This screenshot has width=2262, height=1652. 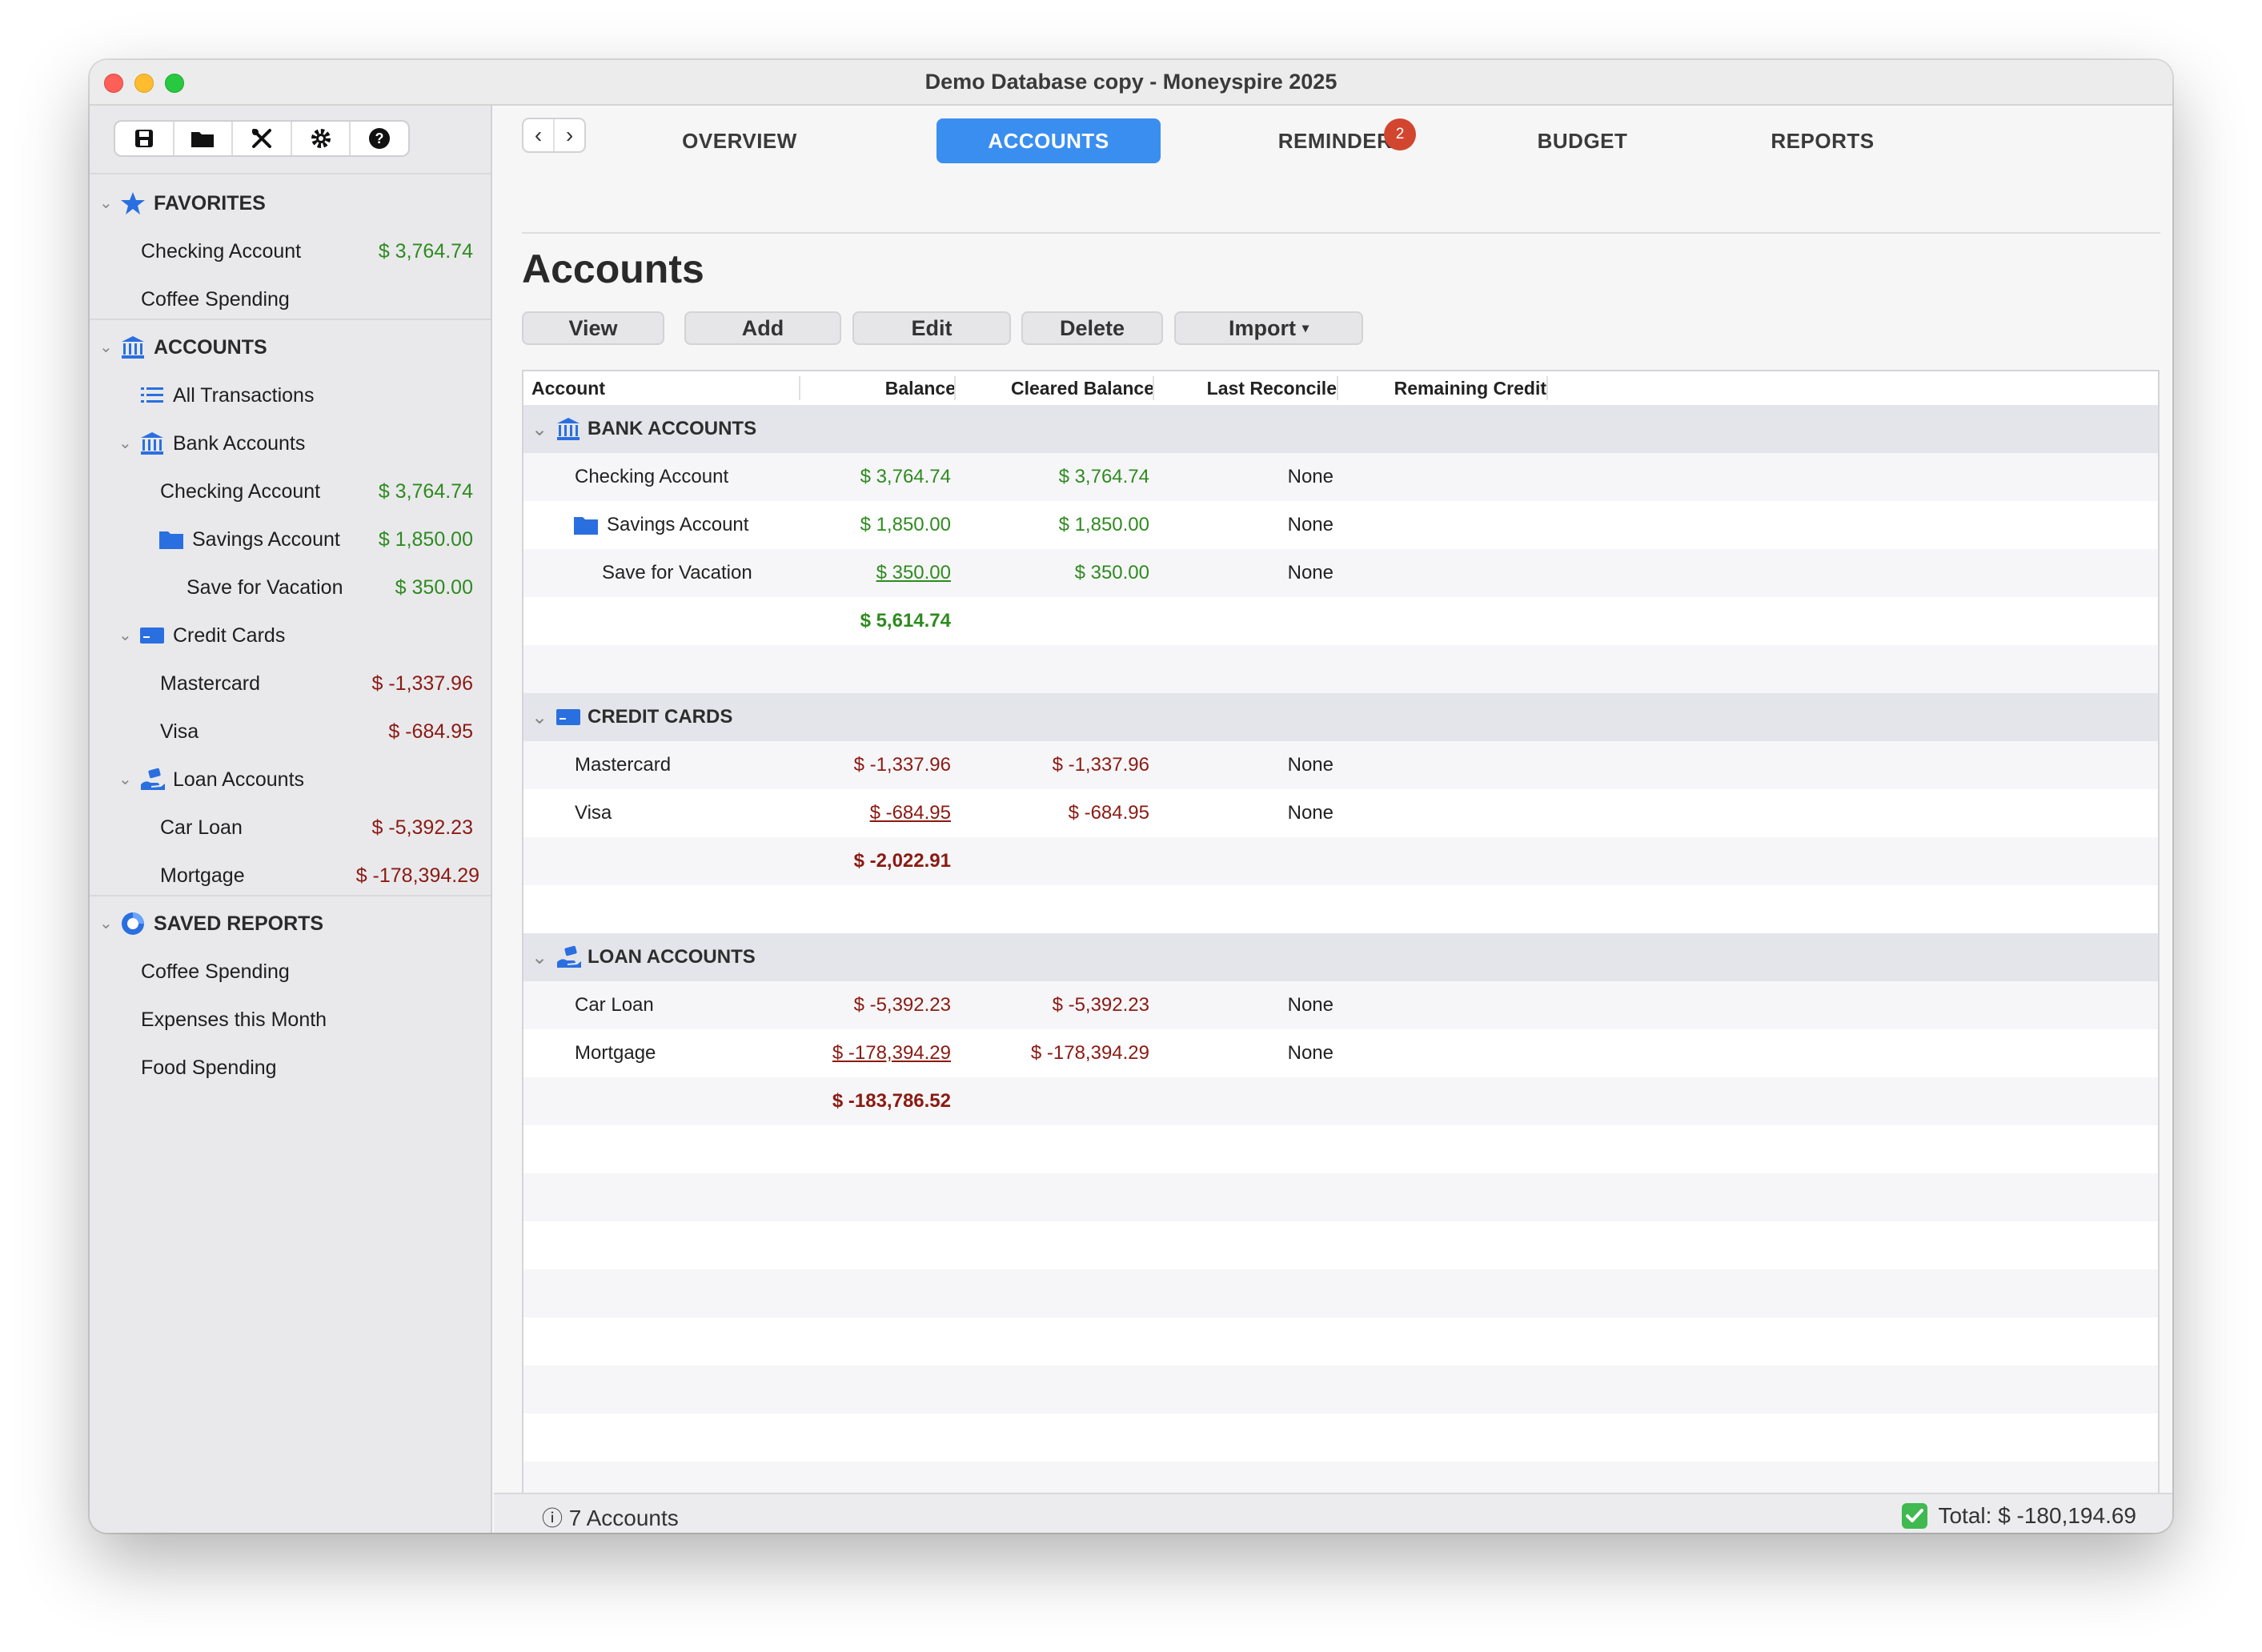 I want to click on status-bar: ⓘ 7 Accounts Total: $ -180,194.69, so click(x=1333, y=1513).